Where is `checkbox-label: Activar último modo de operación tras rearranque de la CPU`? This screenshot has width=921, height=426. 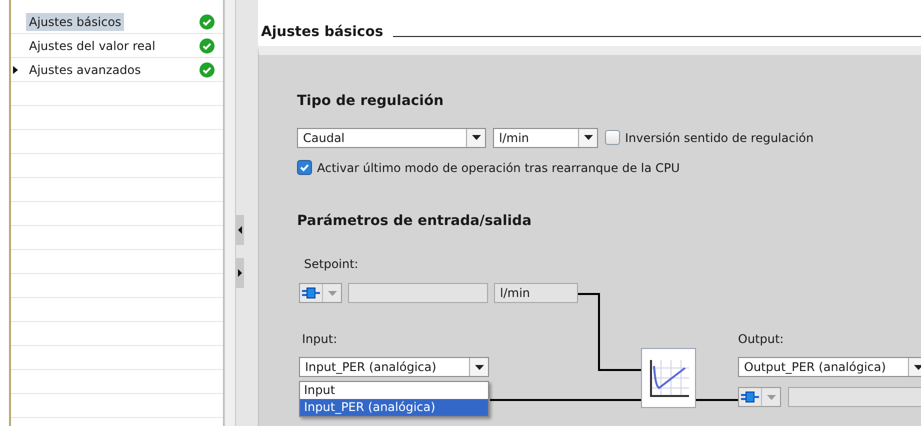
checkbox-label: Activar último modo de operación tras rearranque de la CPU is located at coordinates (498, 167).